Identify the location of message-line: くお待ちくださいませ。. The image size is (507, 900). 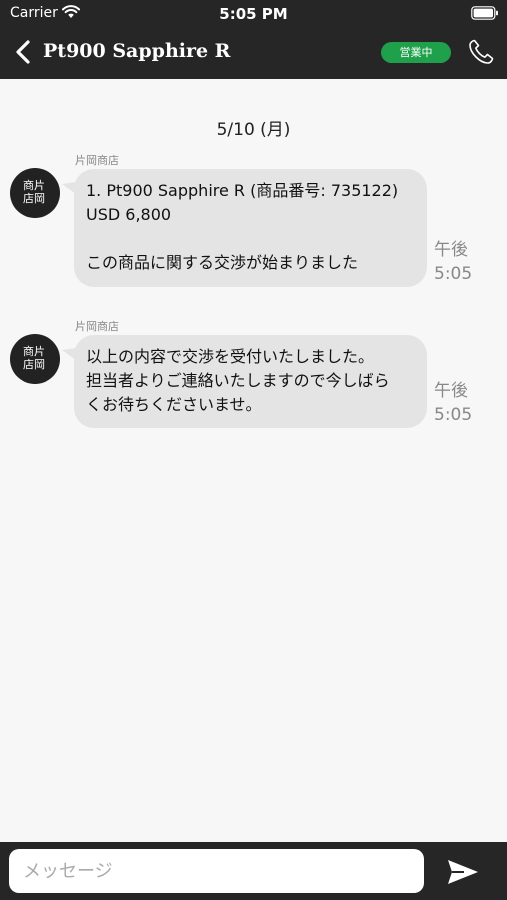
(174, 404).